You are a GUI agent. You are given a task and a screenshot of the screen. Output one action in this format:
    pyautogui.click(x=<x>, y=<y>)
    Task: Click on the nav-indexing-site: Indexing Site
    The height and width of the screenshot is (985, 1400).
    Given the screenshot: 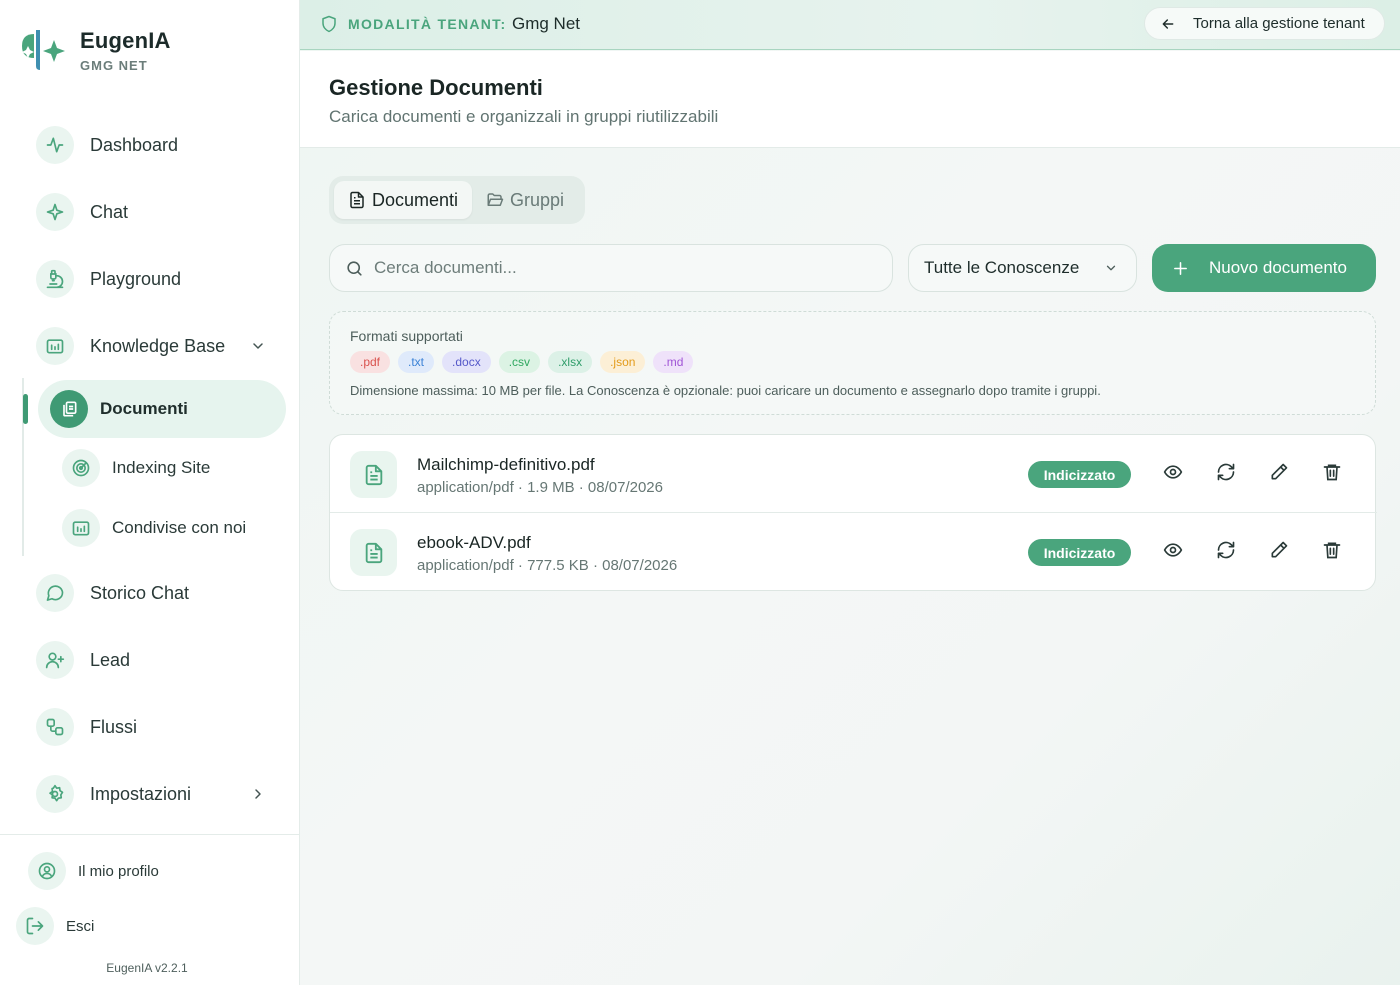 What is the action you would take?
    pyautogui.click(x=136, y=468)
    